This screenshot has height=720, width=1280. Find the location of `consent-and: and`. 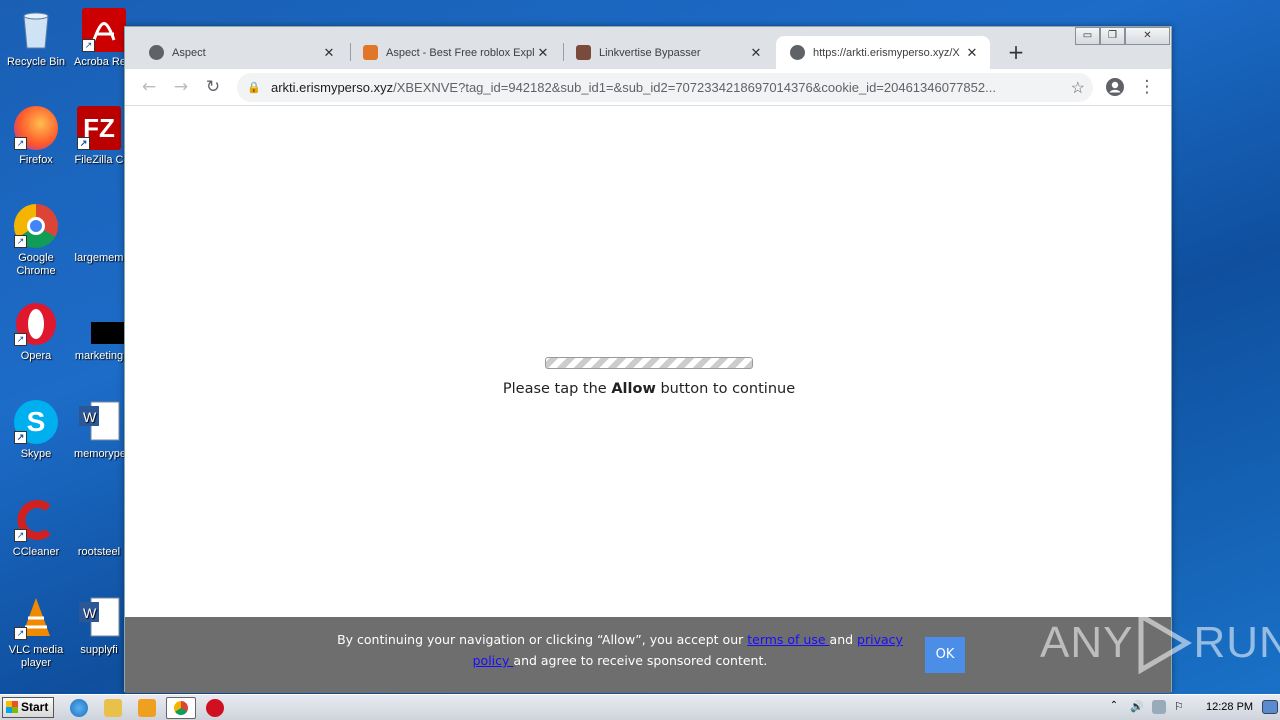

consent-and: and is located at coordinates (843, 639).